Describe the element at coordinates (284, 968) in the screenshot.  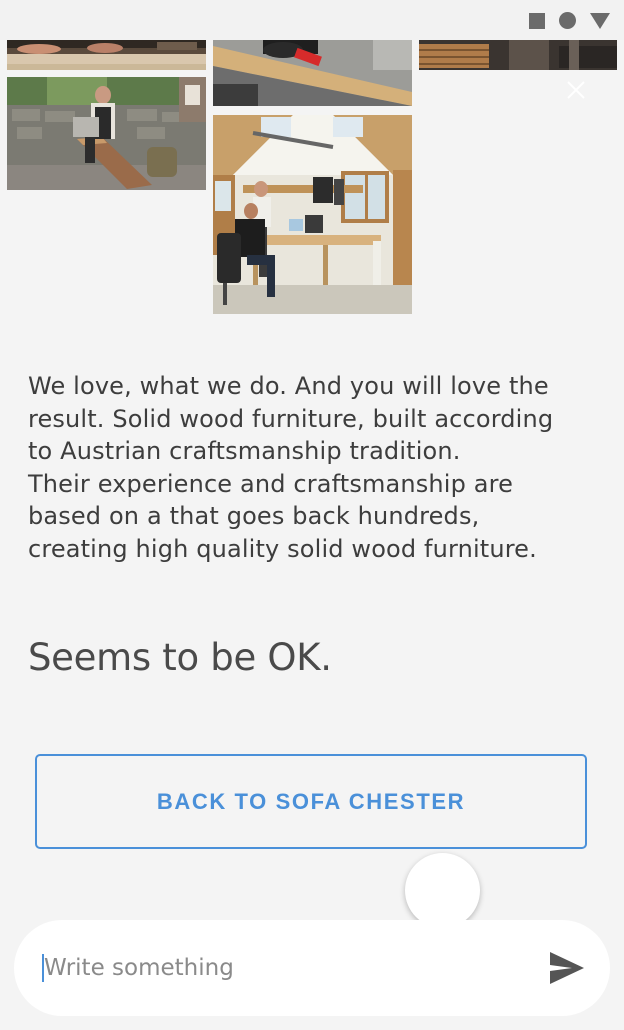
I see `message-input` at that location.